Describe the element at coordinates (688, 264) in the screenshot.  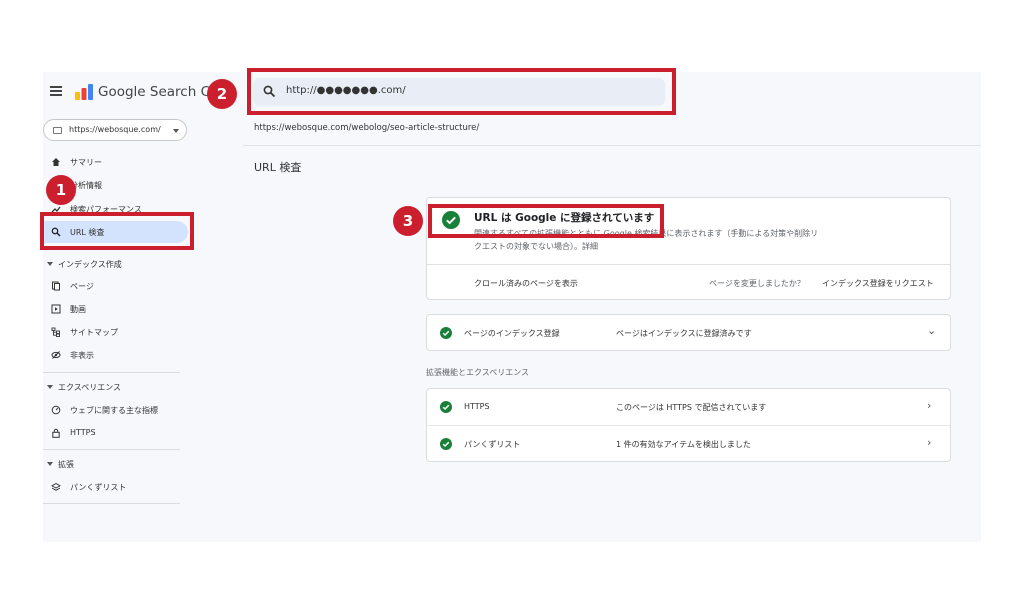
I see `card-divider` at that location.